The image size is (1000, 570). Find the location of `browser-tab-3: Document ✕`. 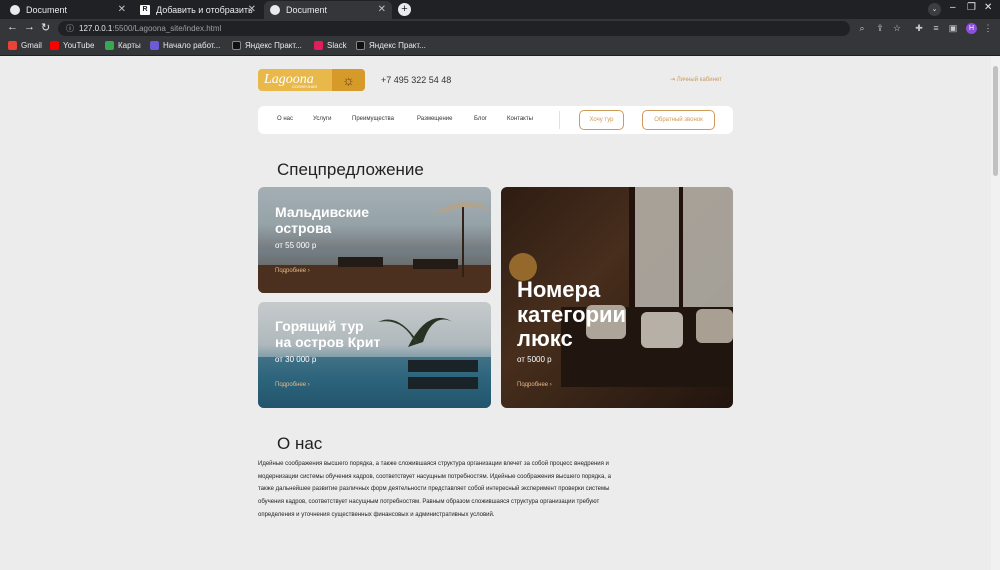

browser-tab-3: Document ✕ is located at coordinates (328, 10).